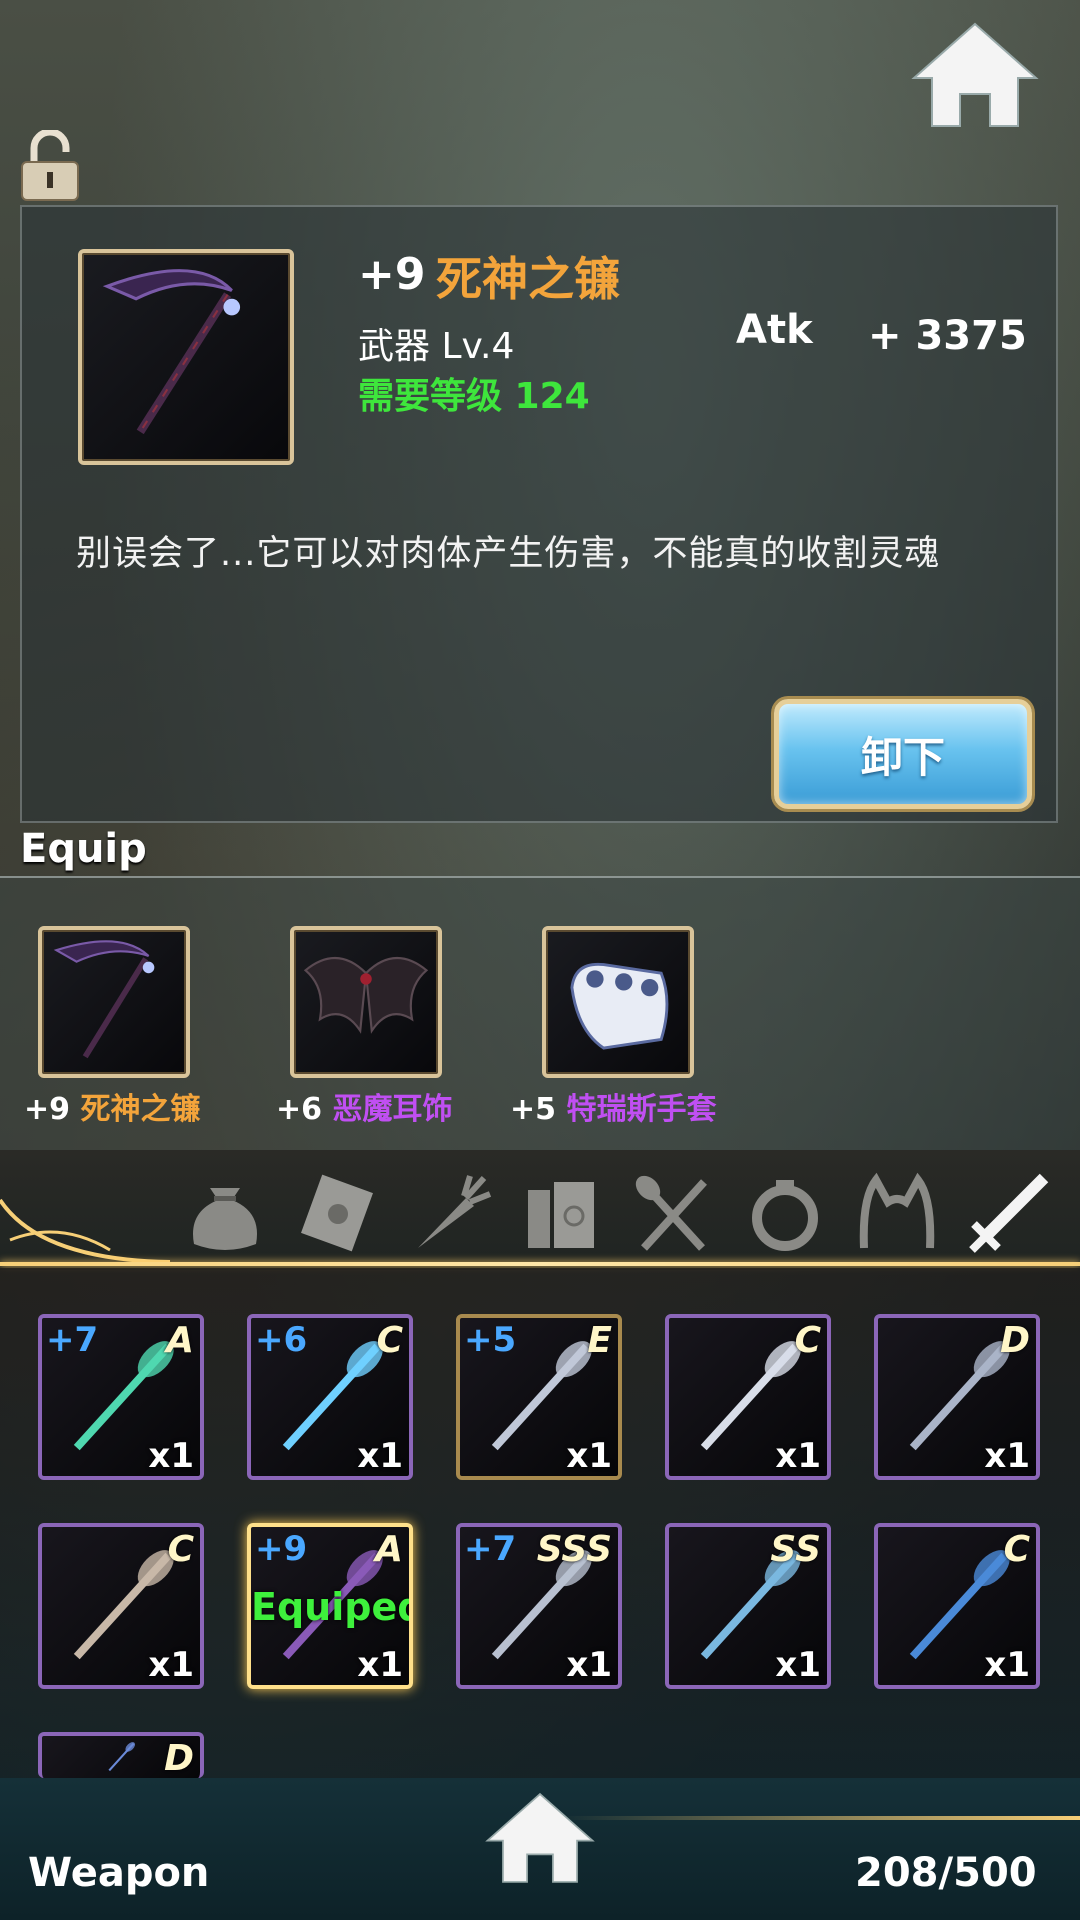 The width and height of the screenshot is (1080, 1920). What do you see at coordinates (112, 1109) in the screenshot?
I see `equip-slot-weapon-label: +9 死神之镰` at bounding box center [112, 1109].